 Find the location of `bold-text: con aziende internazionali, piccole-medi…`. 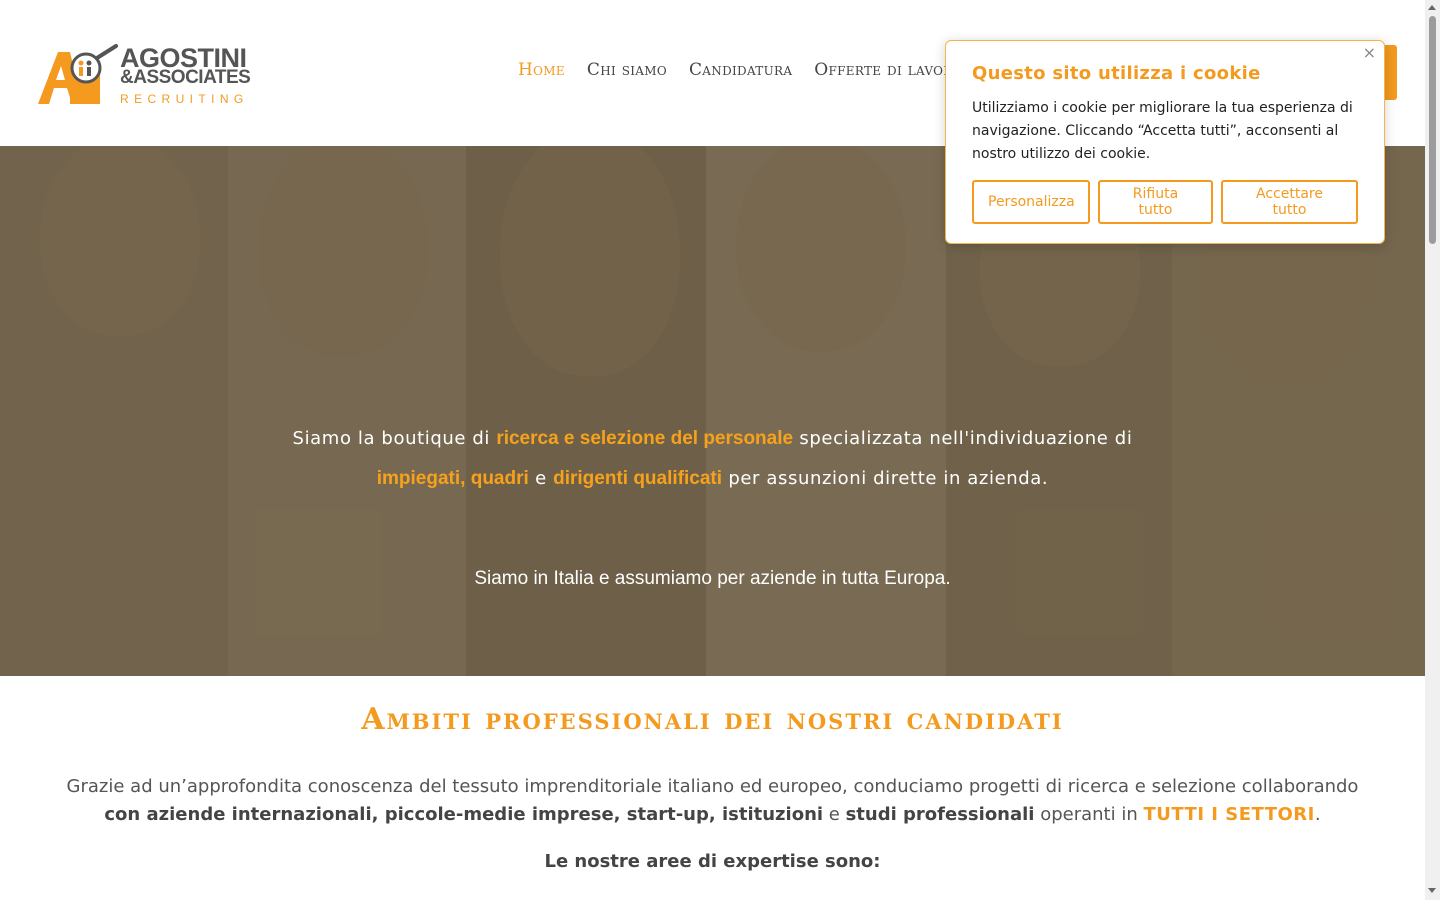

bold-text: con aziende internazionali, piccole-medi… is located at coordinates (464, 814).